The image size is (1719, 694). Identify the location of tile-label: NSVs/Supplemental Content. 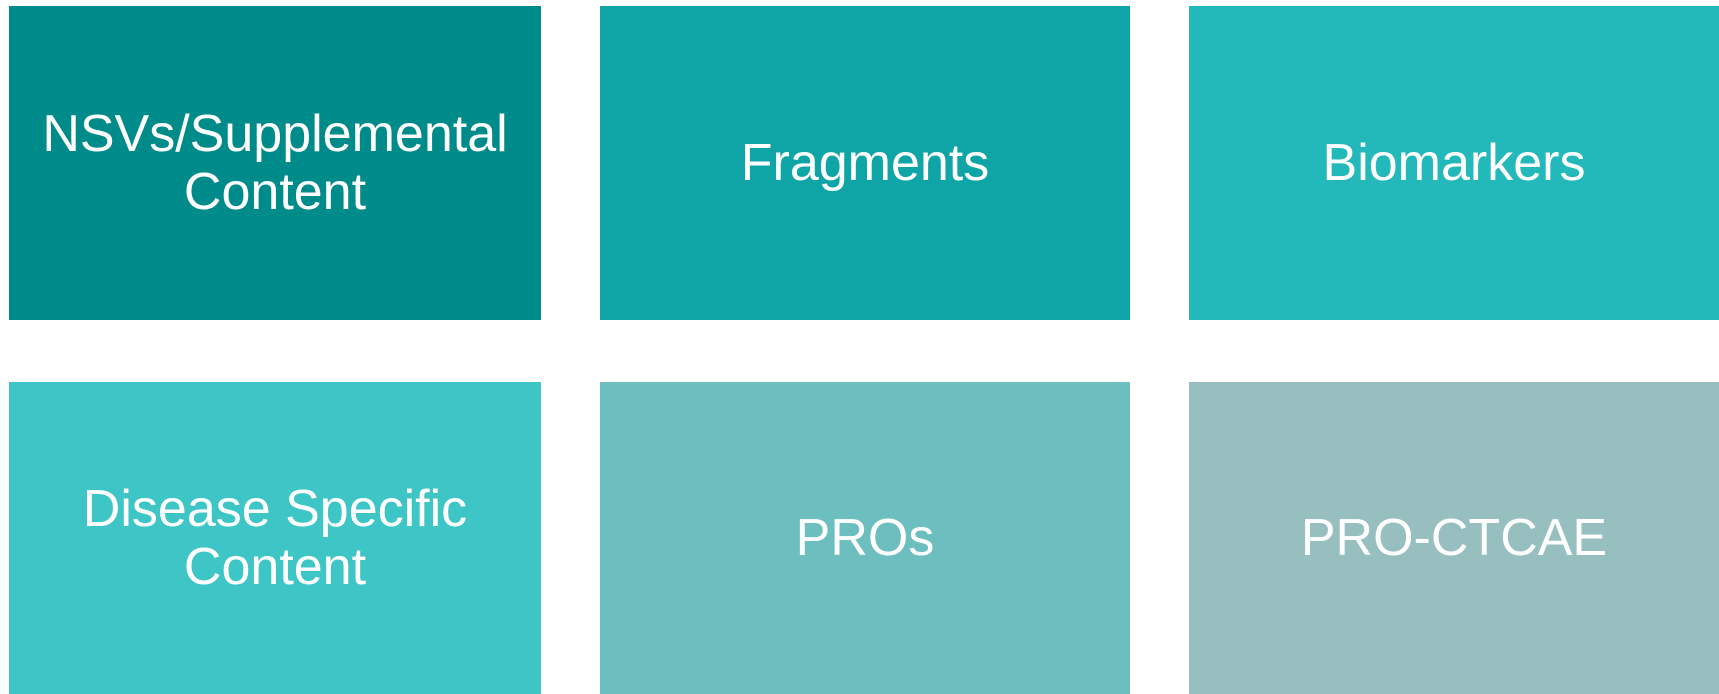
(275, 163).